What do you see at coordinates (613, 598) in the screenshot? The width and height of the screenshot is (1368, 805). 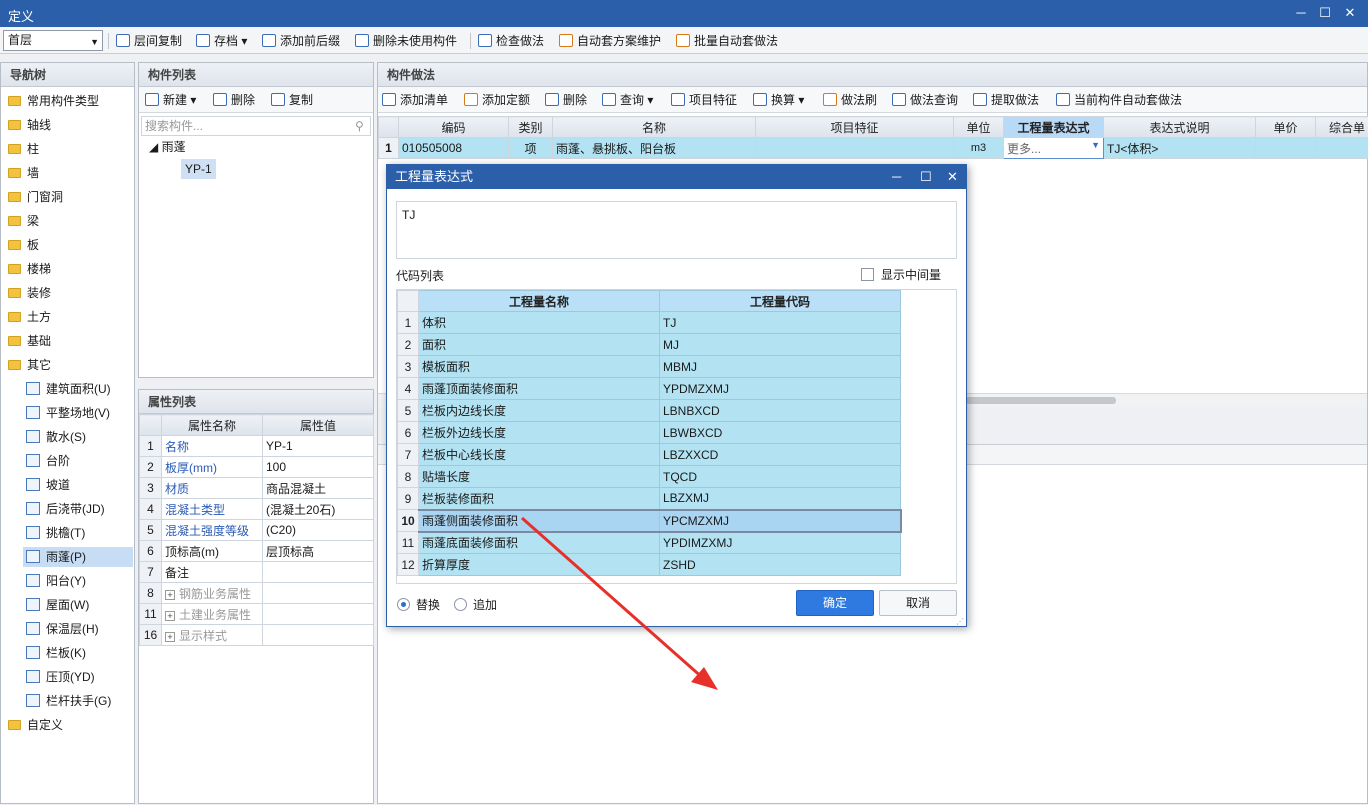 I see `arrow-line` at bounding box center [613, 598].